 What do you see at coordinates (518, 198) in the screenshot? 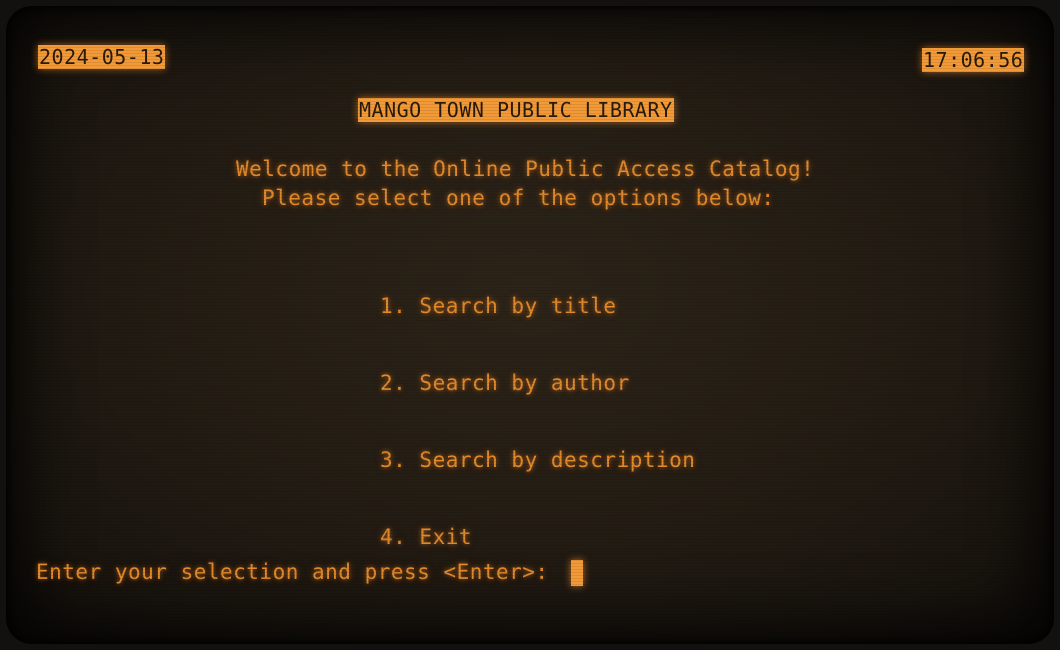
I see `instruction-message: Please select one of the options below:` at bounding box center [518, 198].